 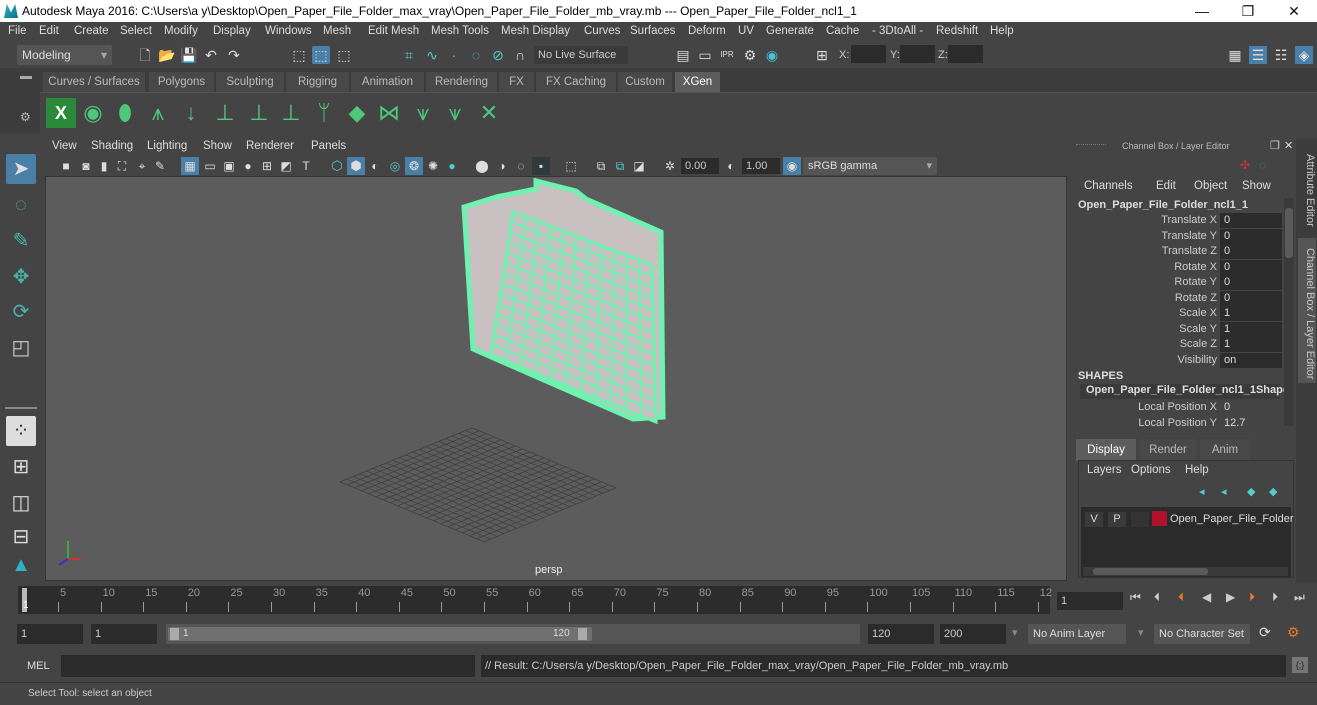 I want to click on step-forward-key-icon: ⏵, so click(x=1252, y=597).